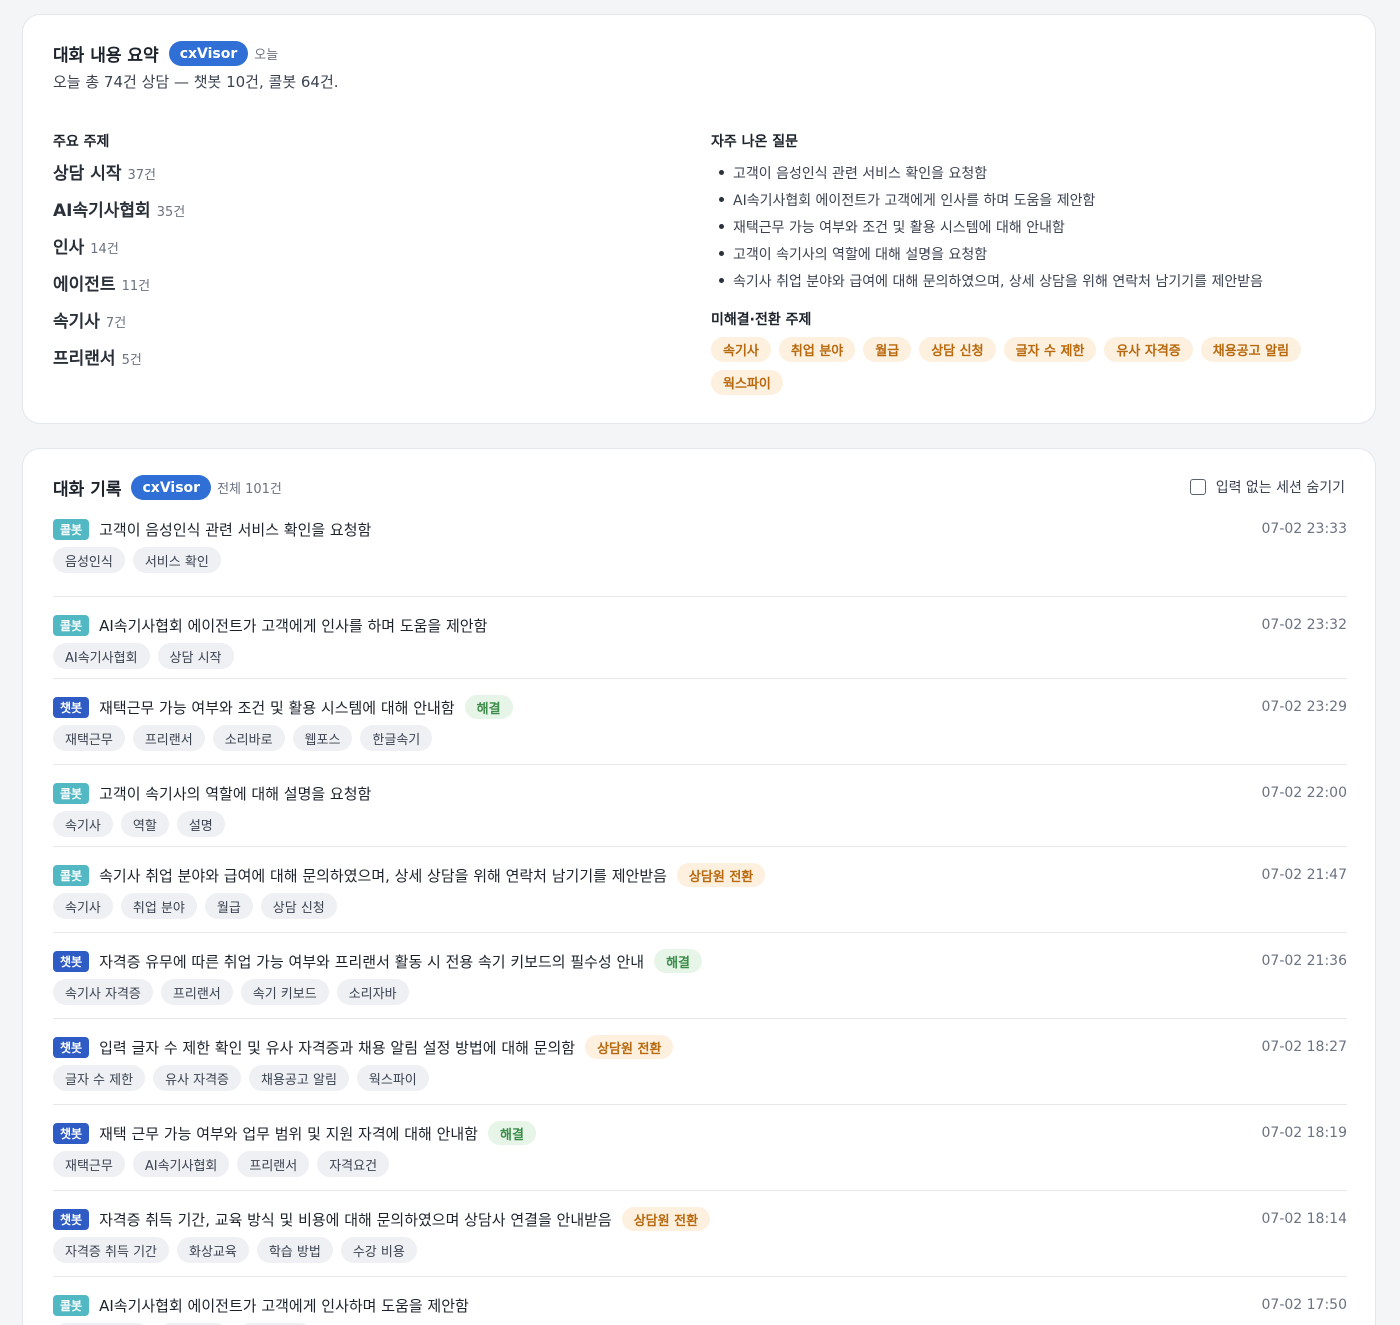 Image resolution: width=1400 pixels, height=1325 pixels. Describe the element at coordinates (87, 174) in the screenshot. I see `topic-name: 상담 시작` at that location.